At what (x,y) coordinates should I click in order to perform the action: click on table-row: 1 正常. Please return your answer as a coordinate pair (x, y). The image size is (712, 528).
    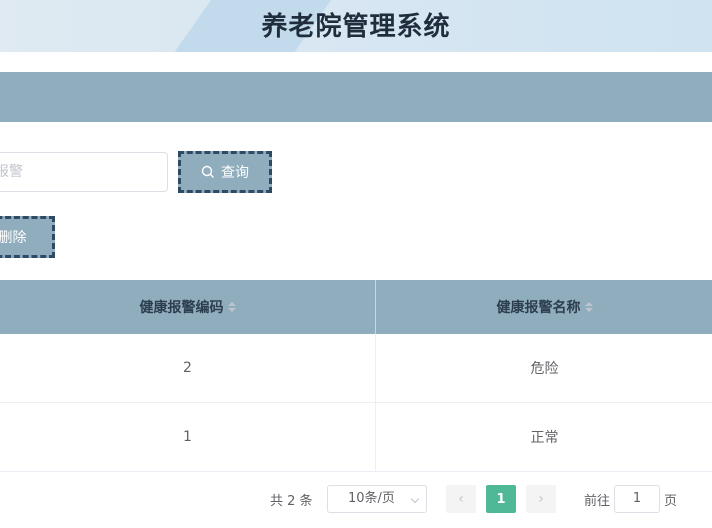
    Looking at the image, I should click on (356, 437).